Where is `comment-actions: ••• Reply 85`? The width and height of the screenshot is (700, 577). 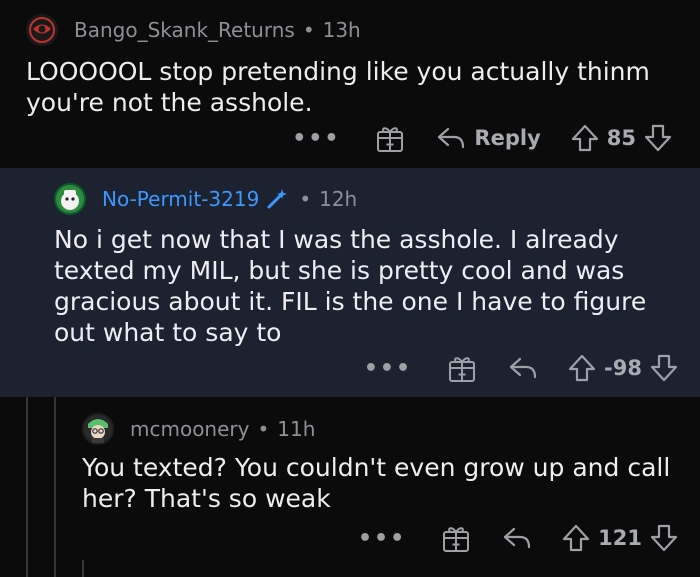 comment-actions: ••• Reply 85 is located at coordinates (482, 138).